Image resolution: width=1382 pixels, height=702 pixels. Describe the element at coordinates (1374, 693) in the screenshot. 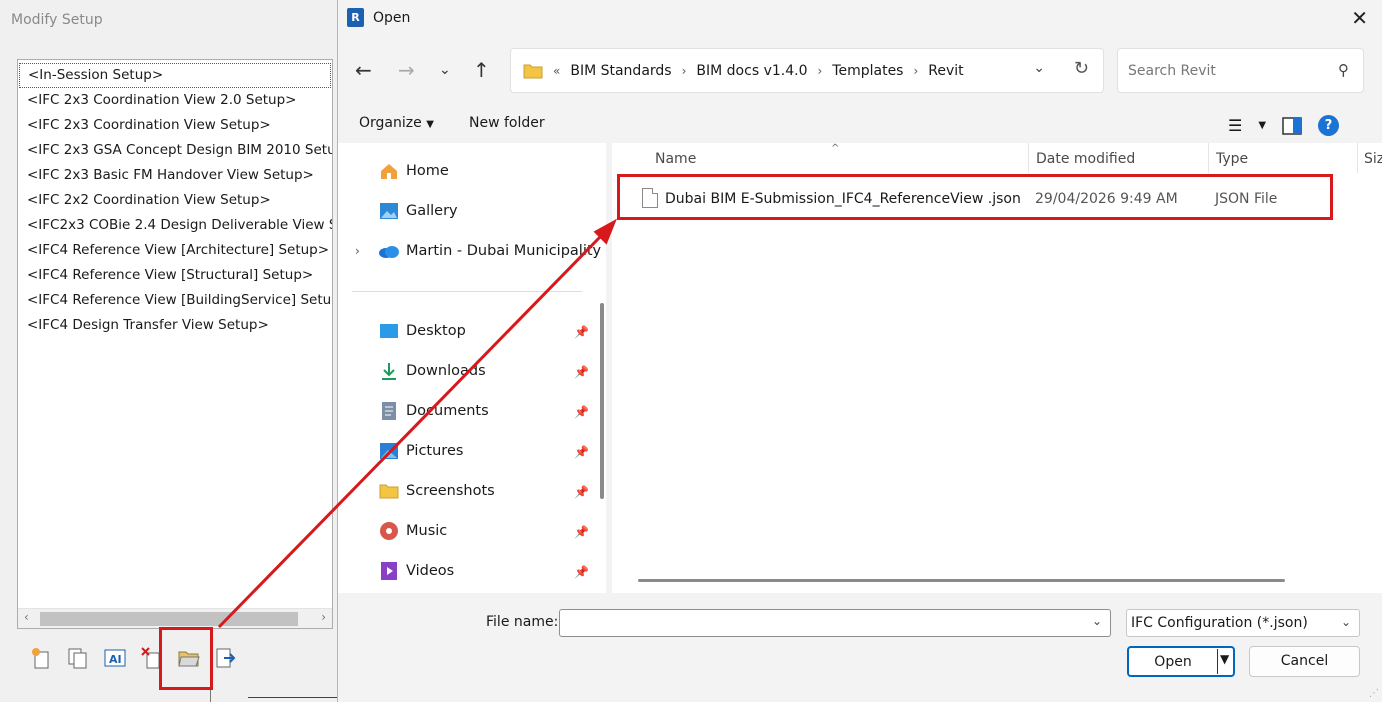

I see `resize-grip-icon: ⋰` at that location.